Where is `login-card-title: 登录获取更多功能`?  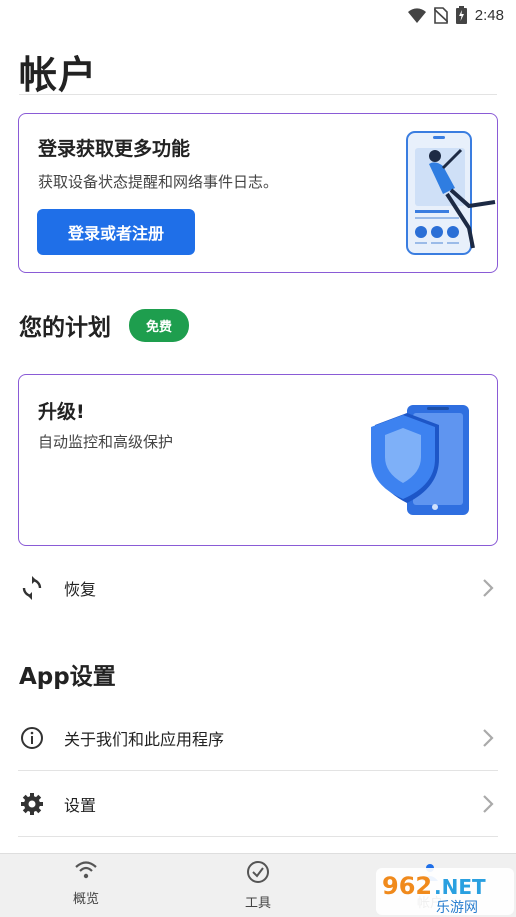 login-card-title: 登录获取更多功能 is located at coordinates (114, 149).